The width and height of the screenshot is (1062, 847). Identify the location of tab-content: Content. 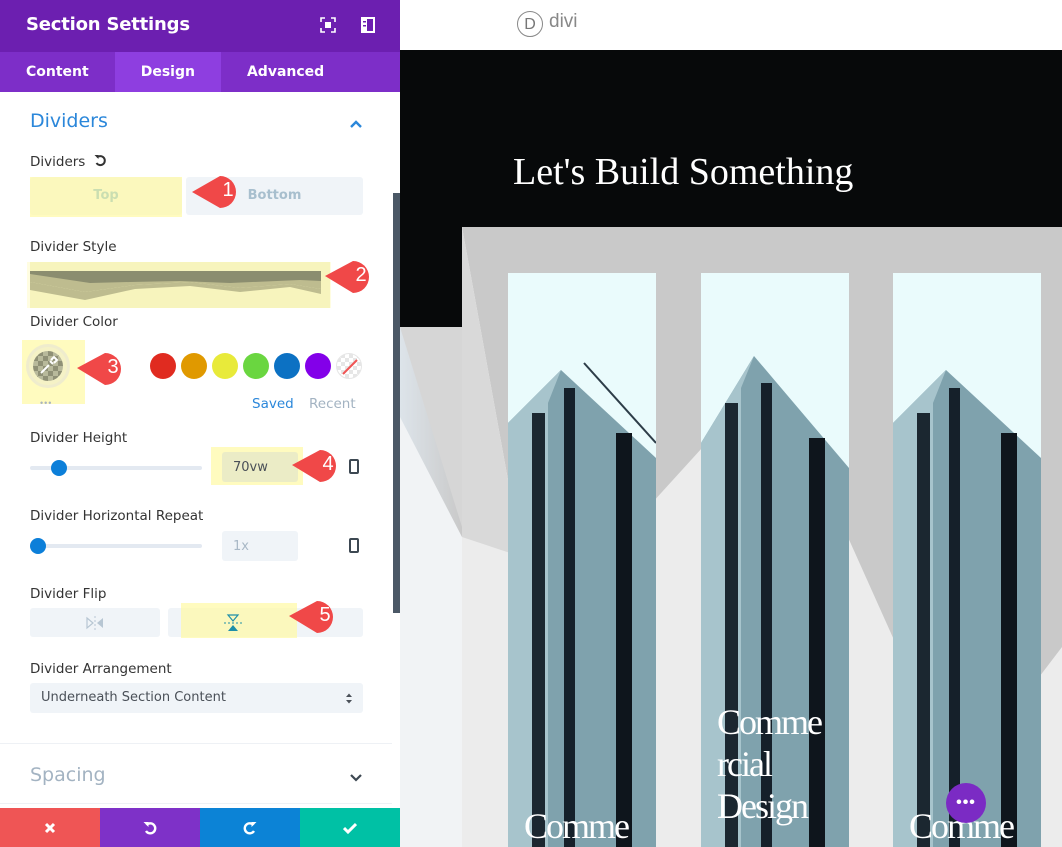
(57, 72).